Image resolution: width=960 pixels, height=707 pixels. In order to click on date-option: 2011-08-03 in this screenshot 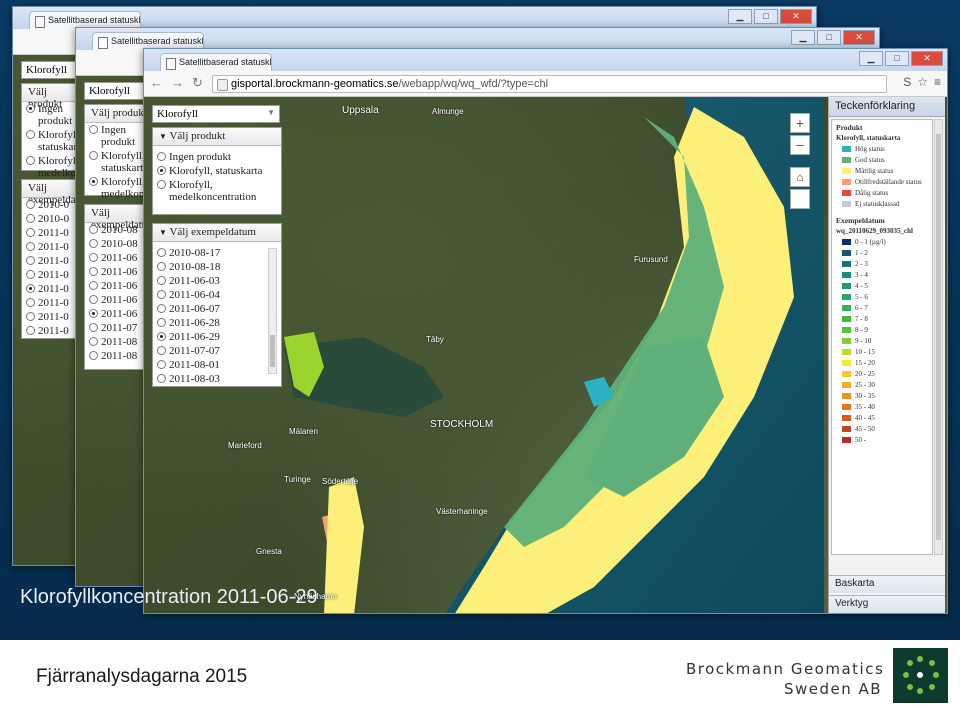, I will do `click(217, 379)`.